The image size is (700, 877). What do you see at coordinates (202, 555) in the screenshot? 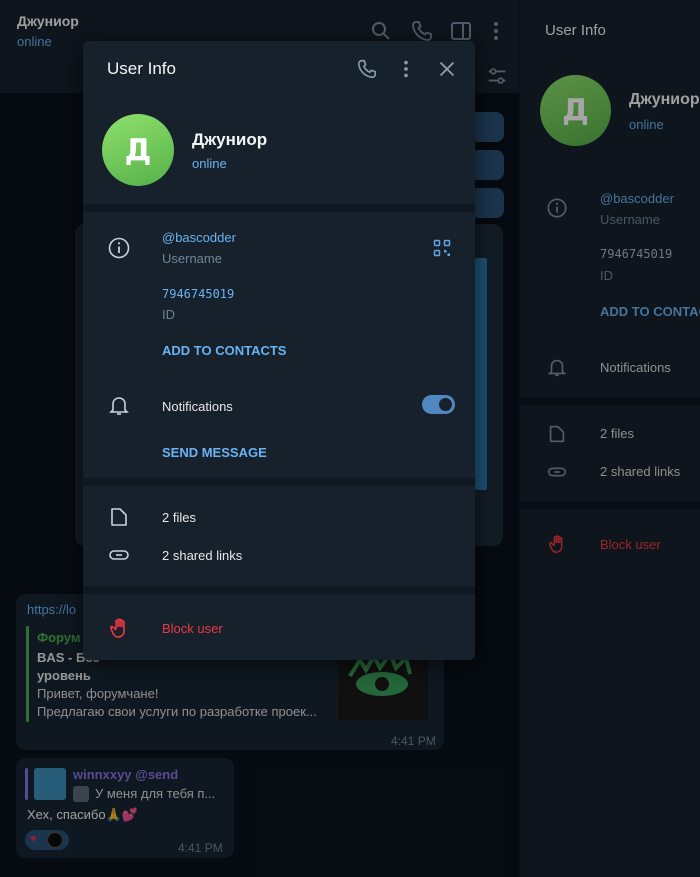
I see `shared-links-row: 2 shared links` at bounding box center [202, 555].